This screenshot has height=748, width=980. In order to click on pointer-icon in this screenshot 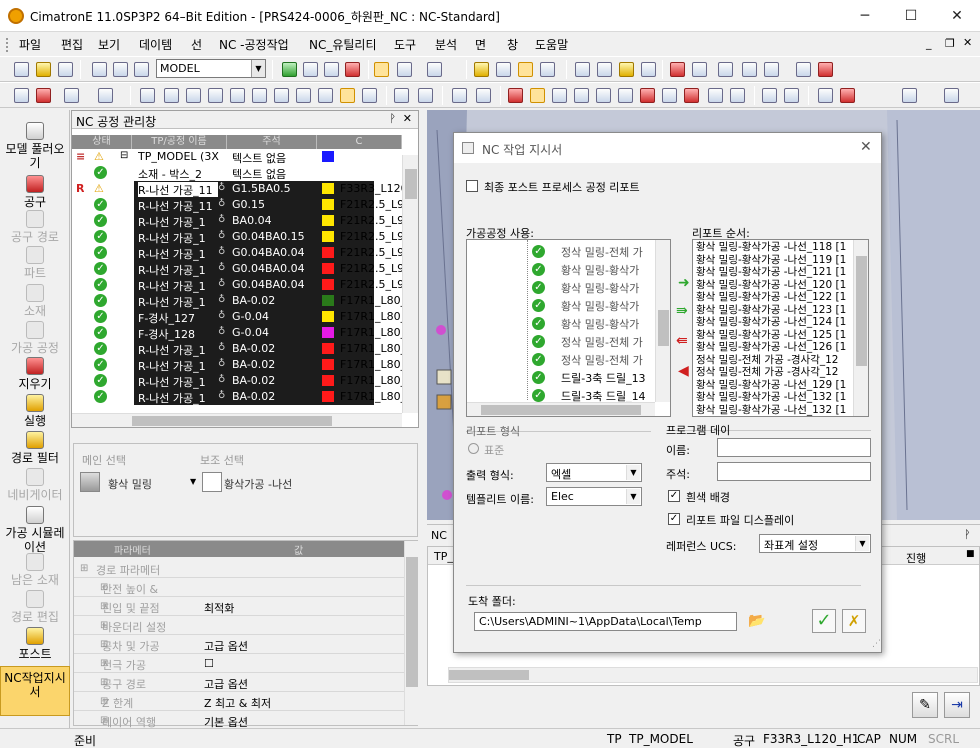, I will do `click(21, 95)`.